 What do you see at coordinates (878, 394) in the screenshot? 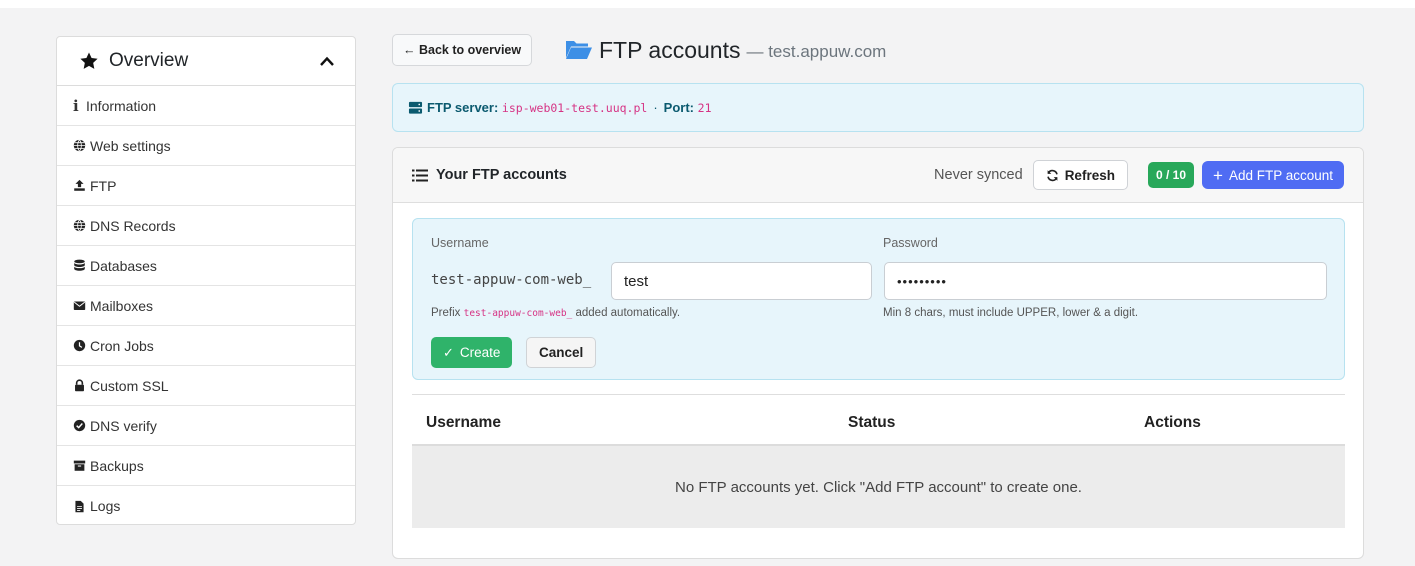
I see `divider` at bounding box center [878, 394].